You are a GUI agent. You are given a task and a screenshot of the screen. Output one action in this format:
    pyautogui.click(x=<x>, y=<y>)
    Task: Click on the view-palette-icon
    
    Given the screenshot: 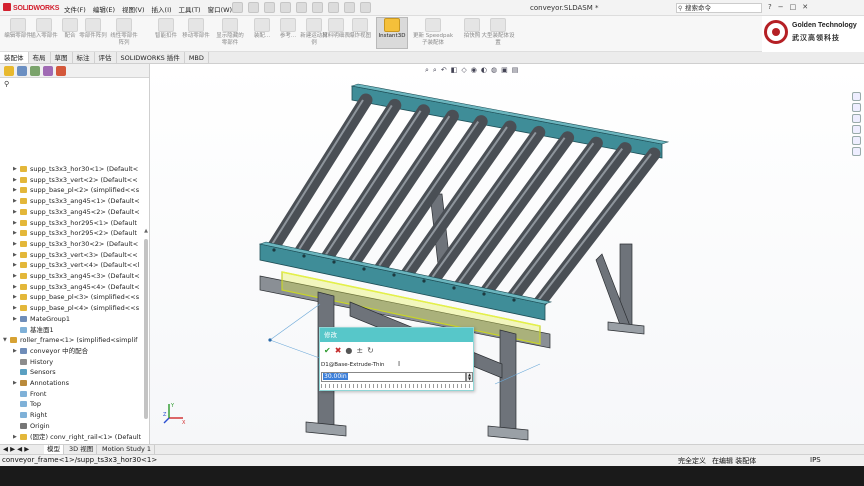 What is the action you would take?
    pyautogui.click(x=856, y=129)
    